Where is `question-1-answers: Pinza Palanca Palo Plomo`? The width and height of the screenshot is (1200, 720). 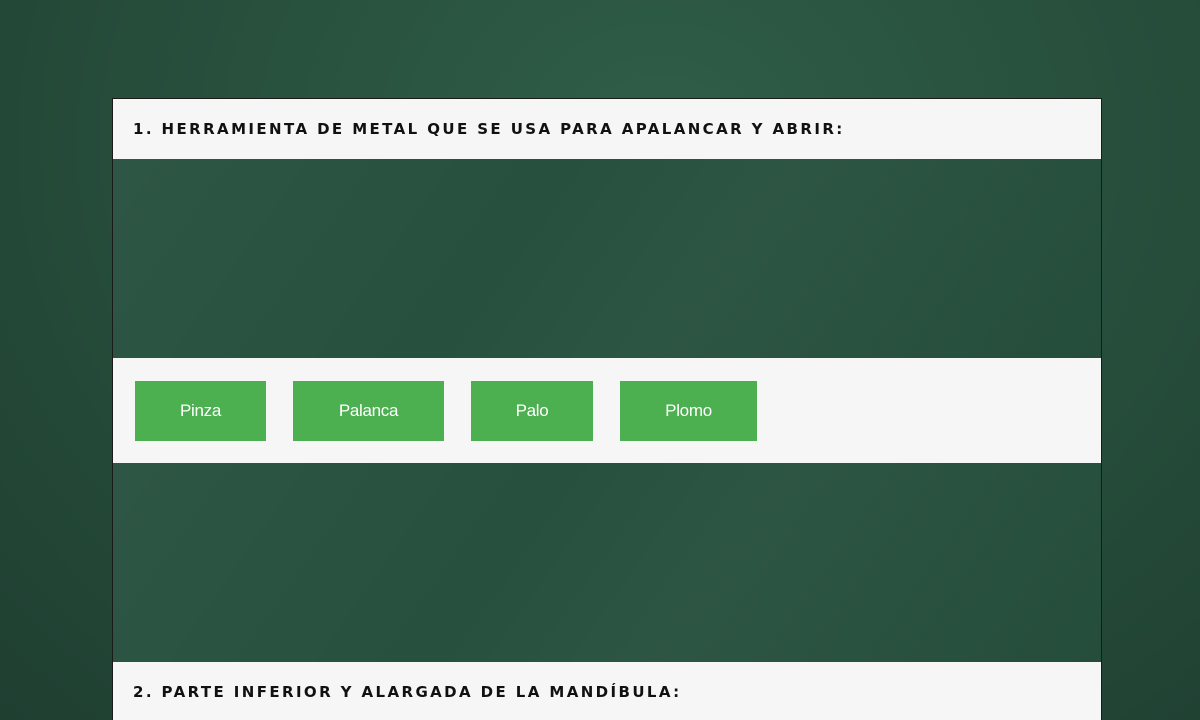 question-1-answers: Pinza Palanca Palo Plomo is located at coordinates (607, 410).